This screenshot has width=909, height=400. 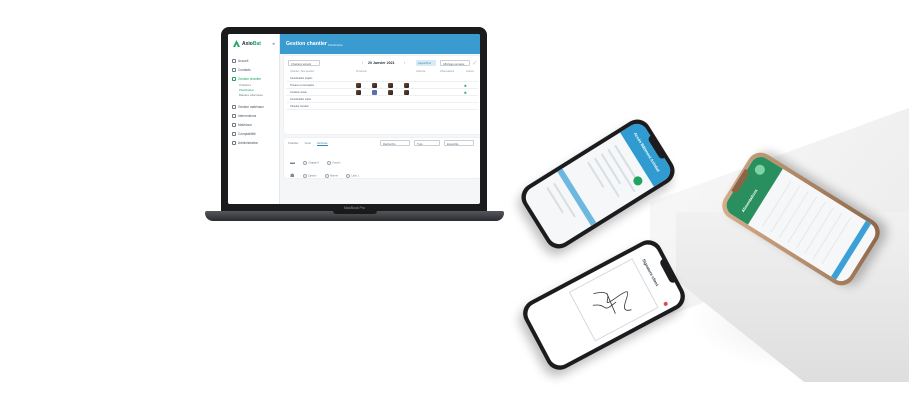 What do you see at coordinates (354, 208) in the screenshot?
I see `laptop-model-label: MacBook Pro` at bounding box center [354, 208].